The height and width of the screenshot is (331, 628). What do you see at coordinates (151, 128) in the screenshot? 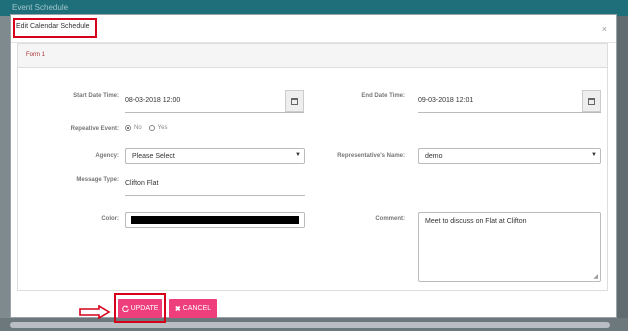
I see `radio-yes` at bounding box center [151, 128].